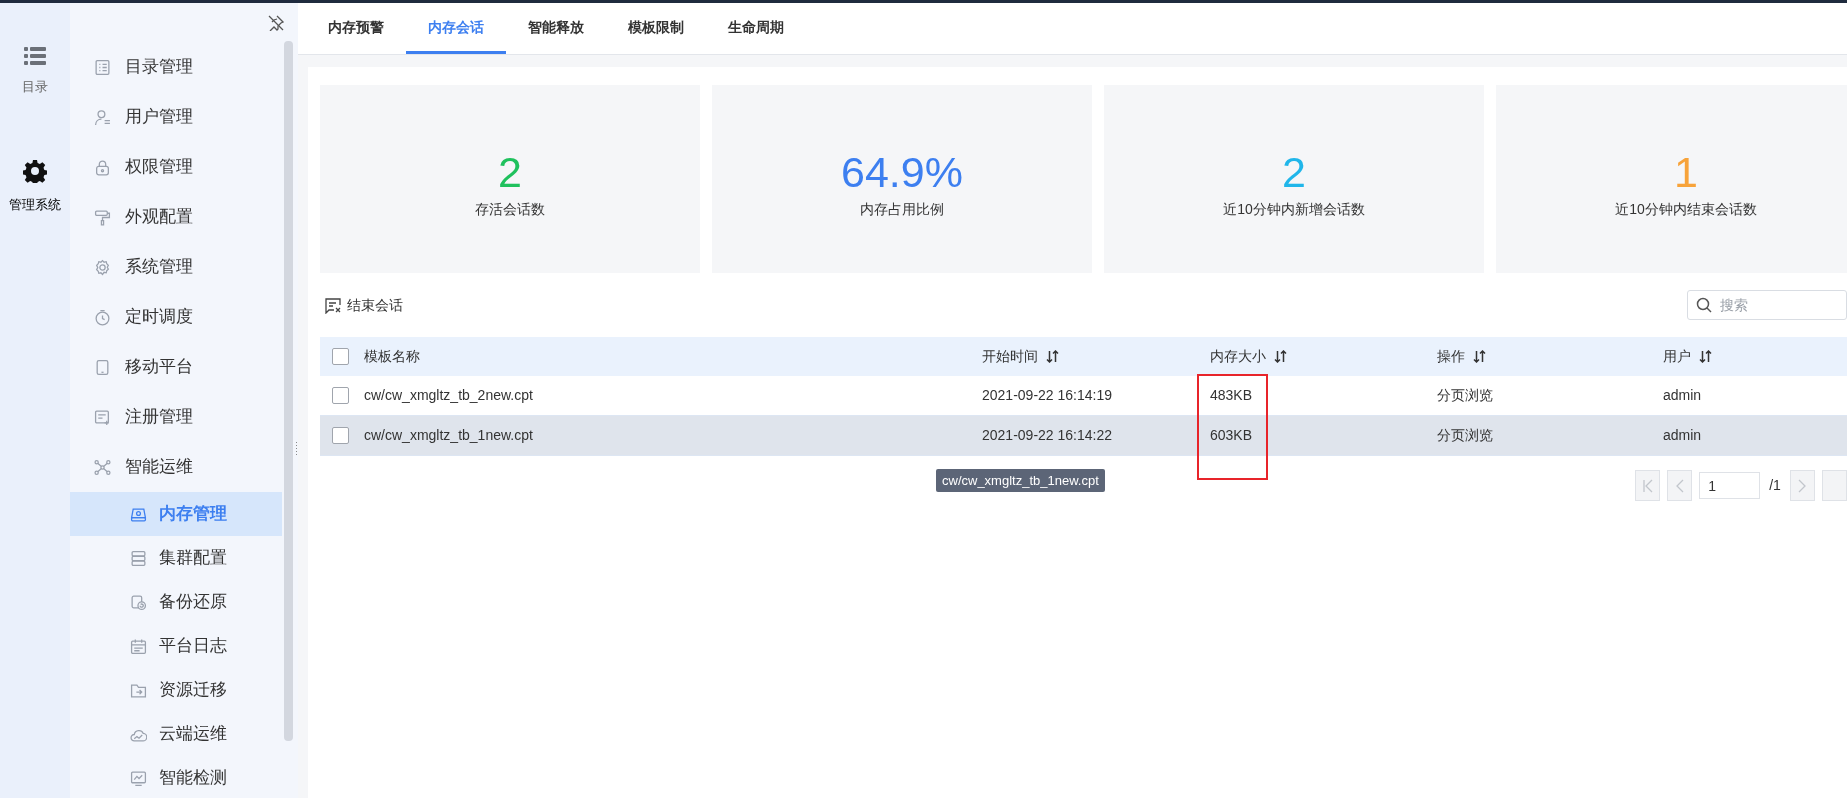 This screenshot has height=798, width=1847. What do you see at coordinates (102, 417) in the screenshot?
I see `form-icon` at bounding box center [102, 417].